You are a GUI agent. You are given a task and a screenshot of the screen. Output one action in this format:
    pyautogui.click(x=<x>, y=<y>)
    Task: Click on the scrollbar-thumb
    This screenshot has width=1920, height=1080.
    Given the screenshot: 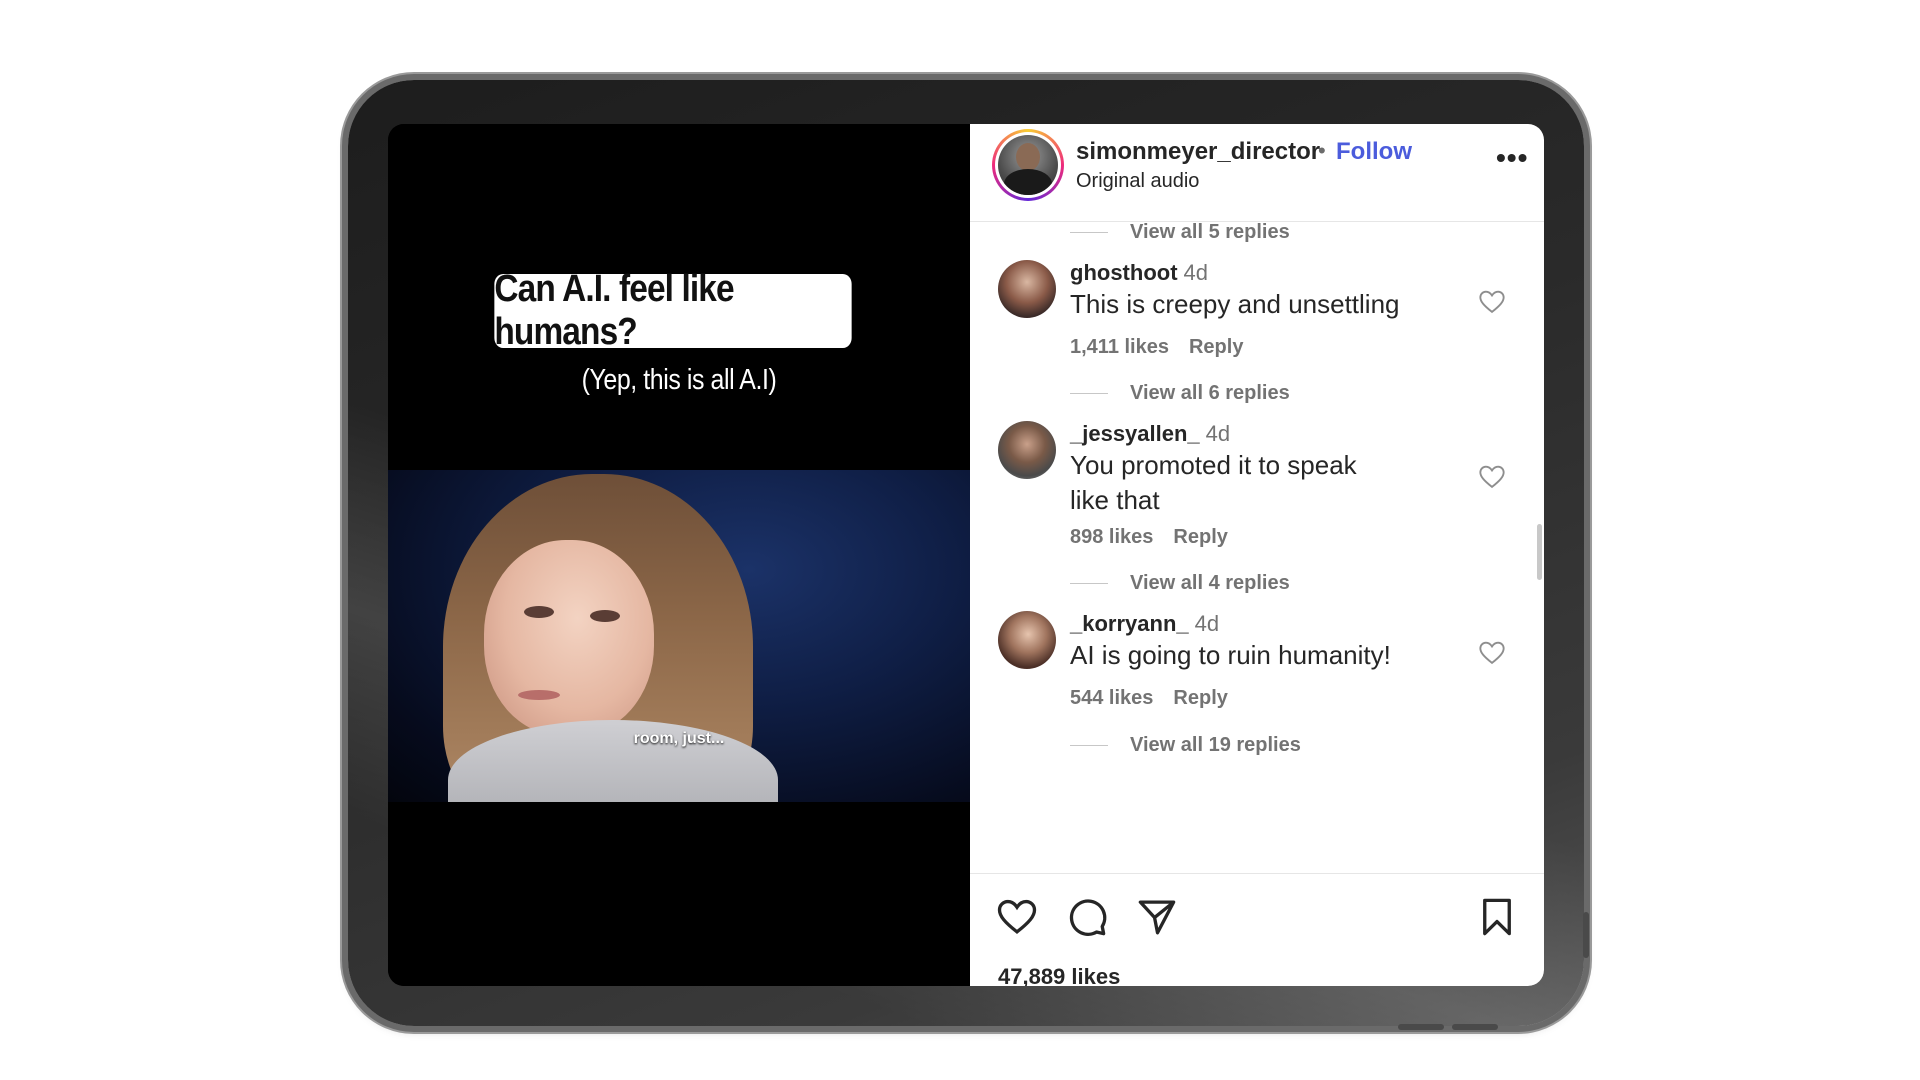 What is the action you would take?
    pyautogui.click(x=1539, y=552)
    